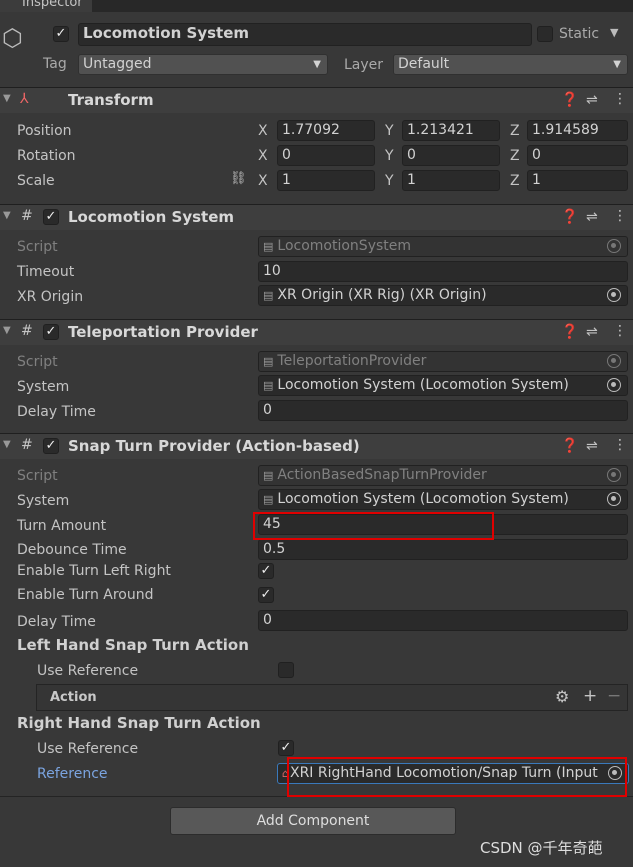 Image resolution: width=633 pixels, height=867 pixels. I want to click on scale-label: Scale, so click(36, 181).